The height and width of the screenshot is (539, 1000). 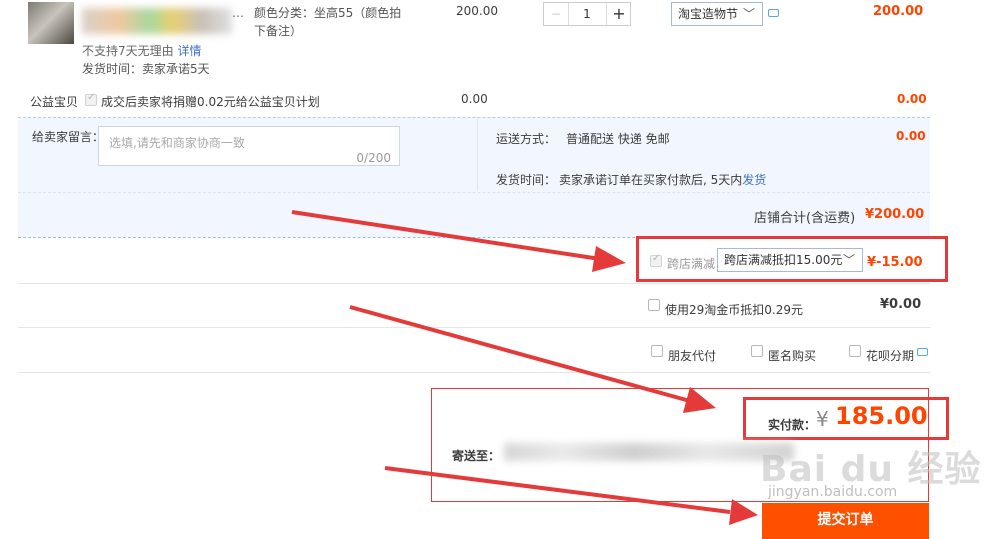 I want to click on submit-order-button: 提交订单, so click(x=845, y=521).